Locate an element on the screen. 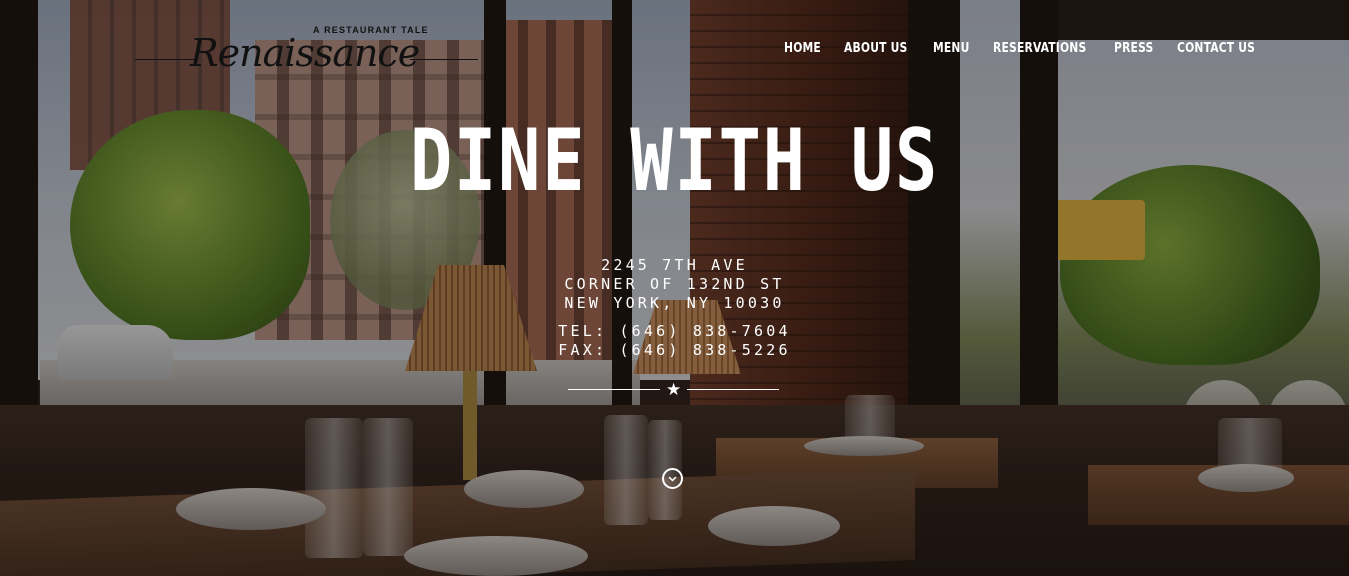  nav-item-about-us: ABOUT US is located at coordinates (875, 48).